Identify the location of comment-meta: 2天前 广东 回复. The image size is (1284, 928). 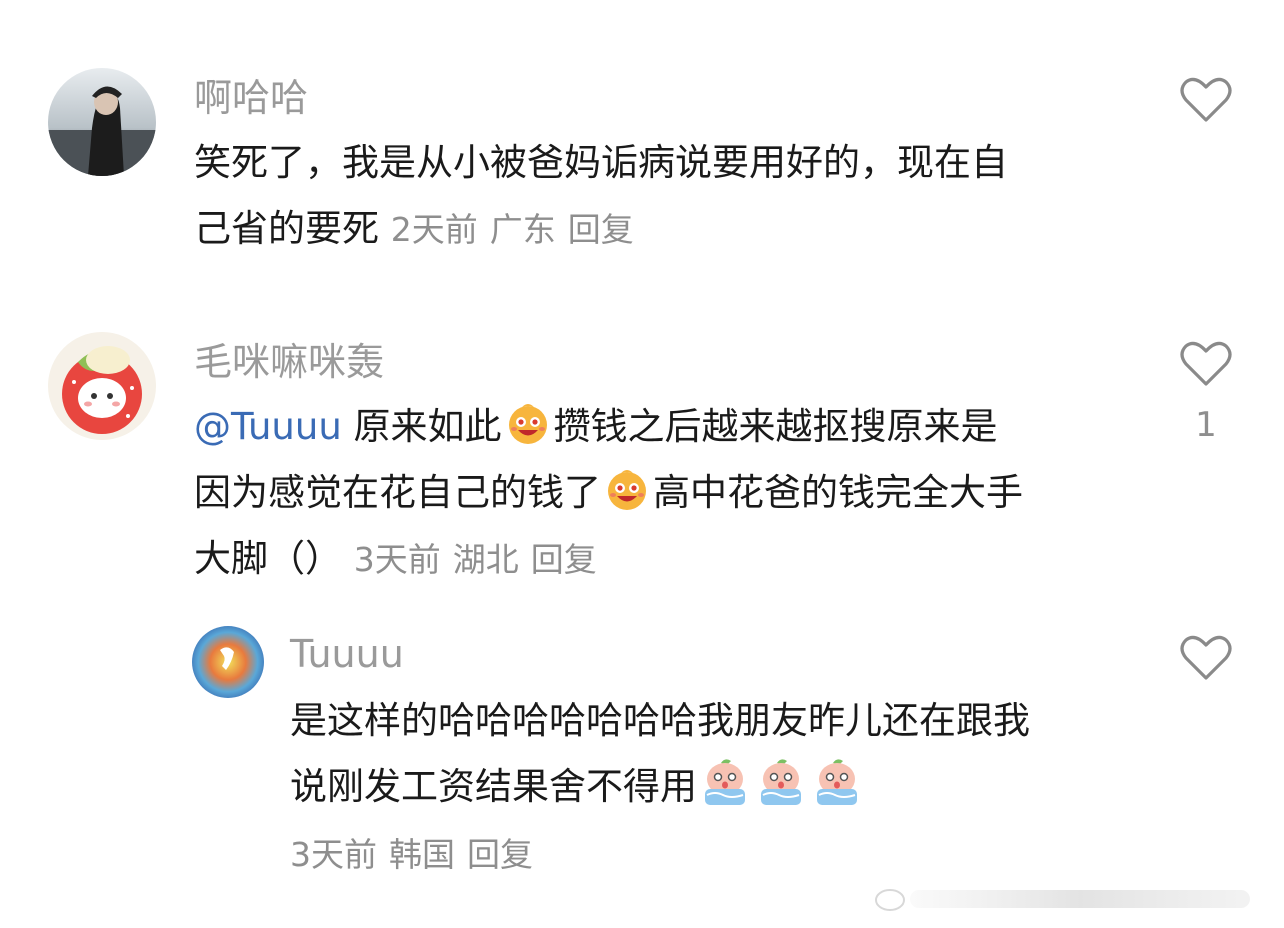
(518, 229).